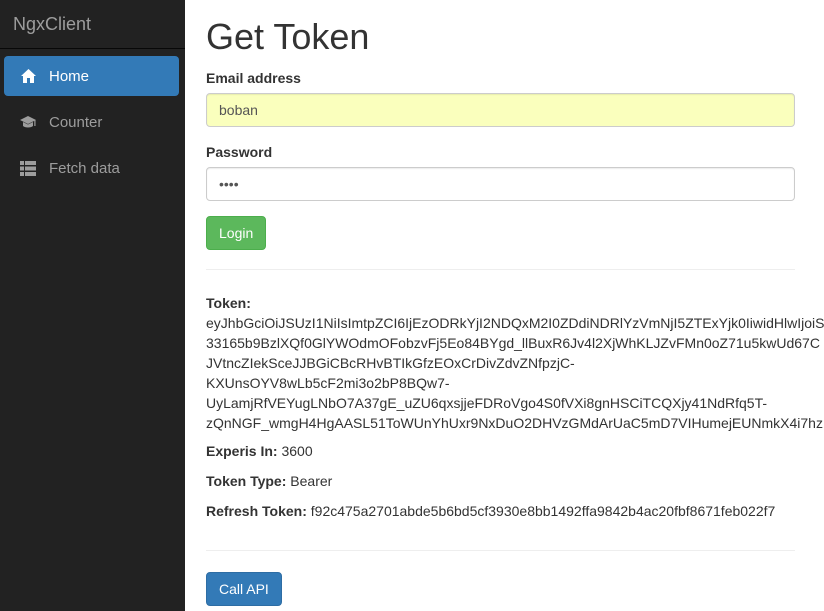  What do you see at coordinates (69, 76) in the screenshot?
I see `sidebar-item-label: Home` at bounding box center [69, 76].